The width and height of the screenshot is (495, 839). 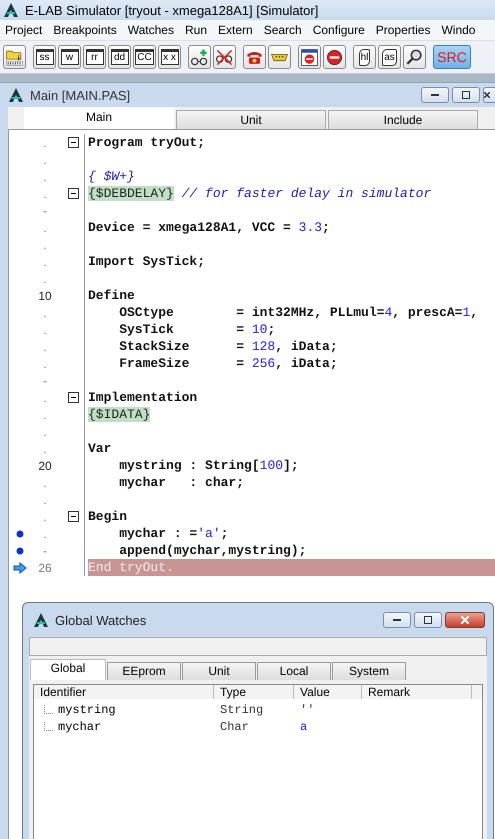 I want to click on scroll-button: as, so click(x=389, y=57).